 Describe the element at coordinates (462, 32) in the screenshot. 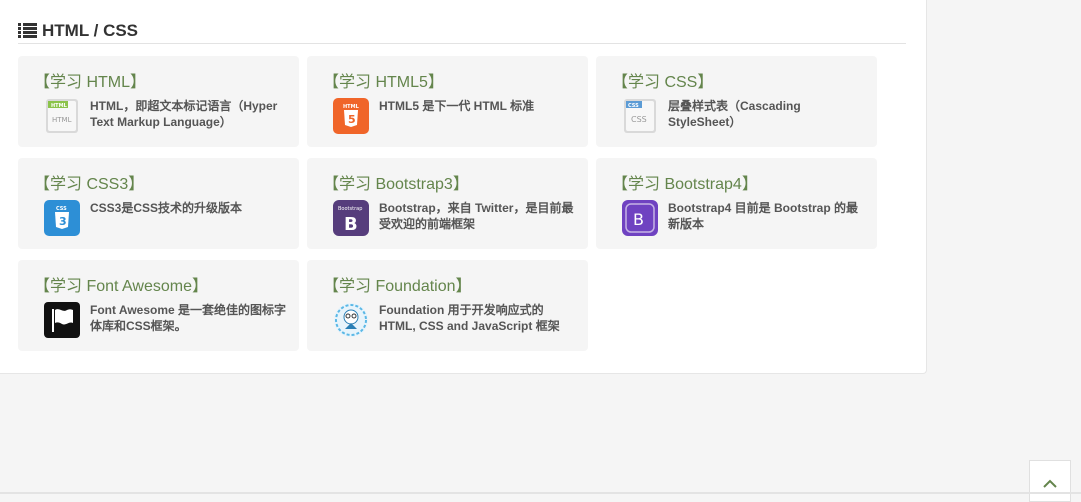

I see `section-header: HTML / CSS` at that location.